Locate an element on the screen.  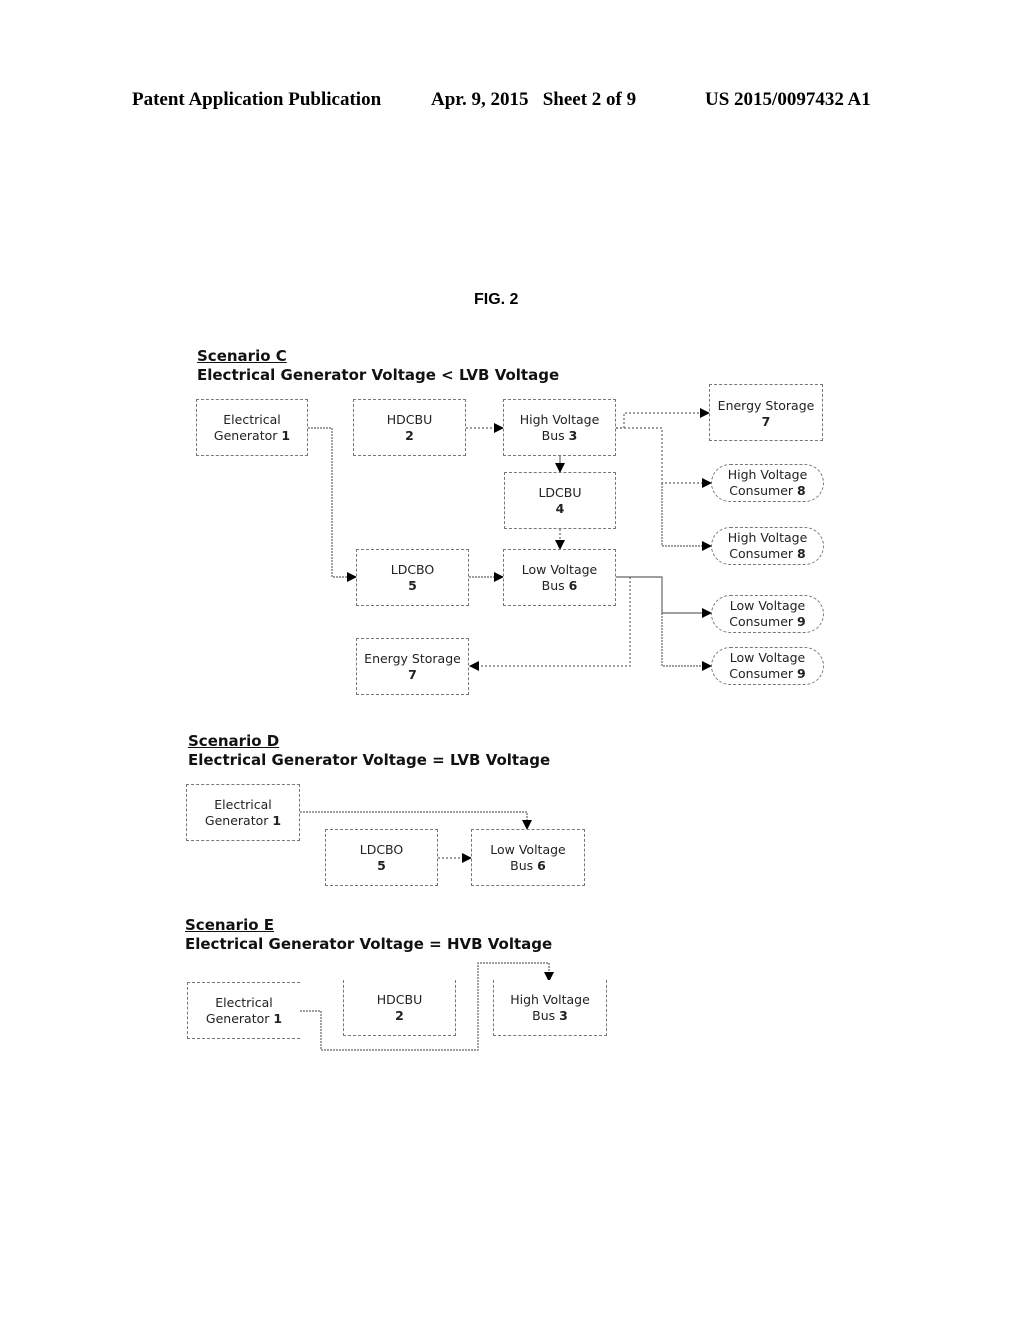
node-label: LDCBU is located at coordinates (560, 492).